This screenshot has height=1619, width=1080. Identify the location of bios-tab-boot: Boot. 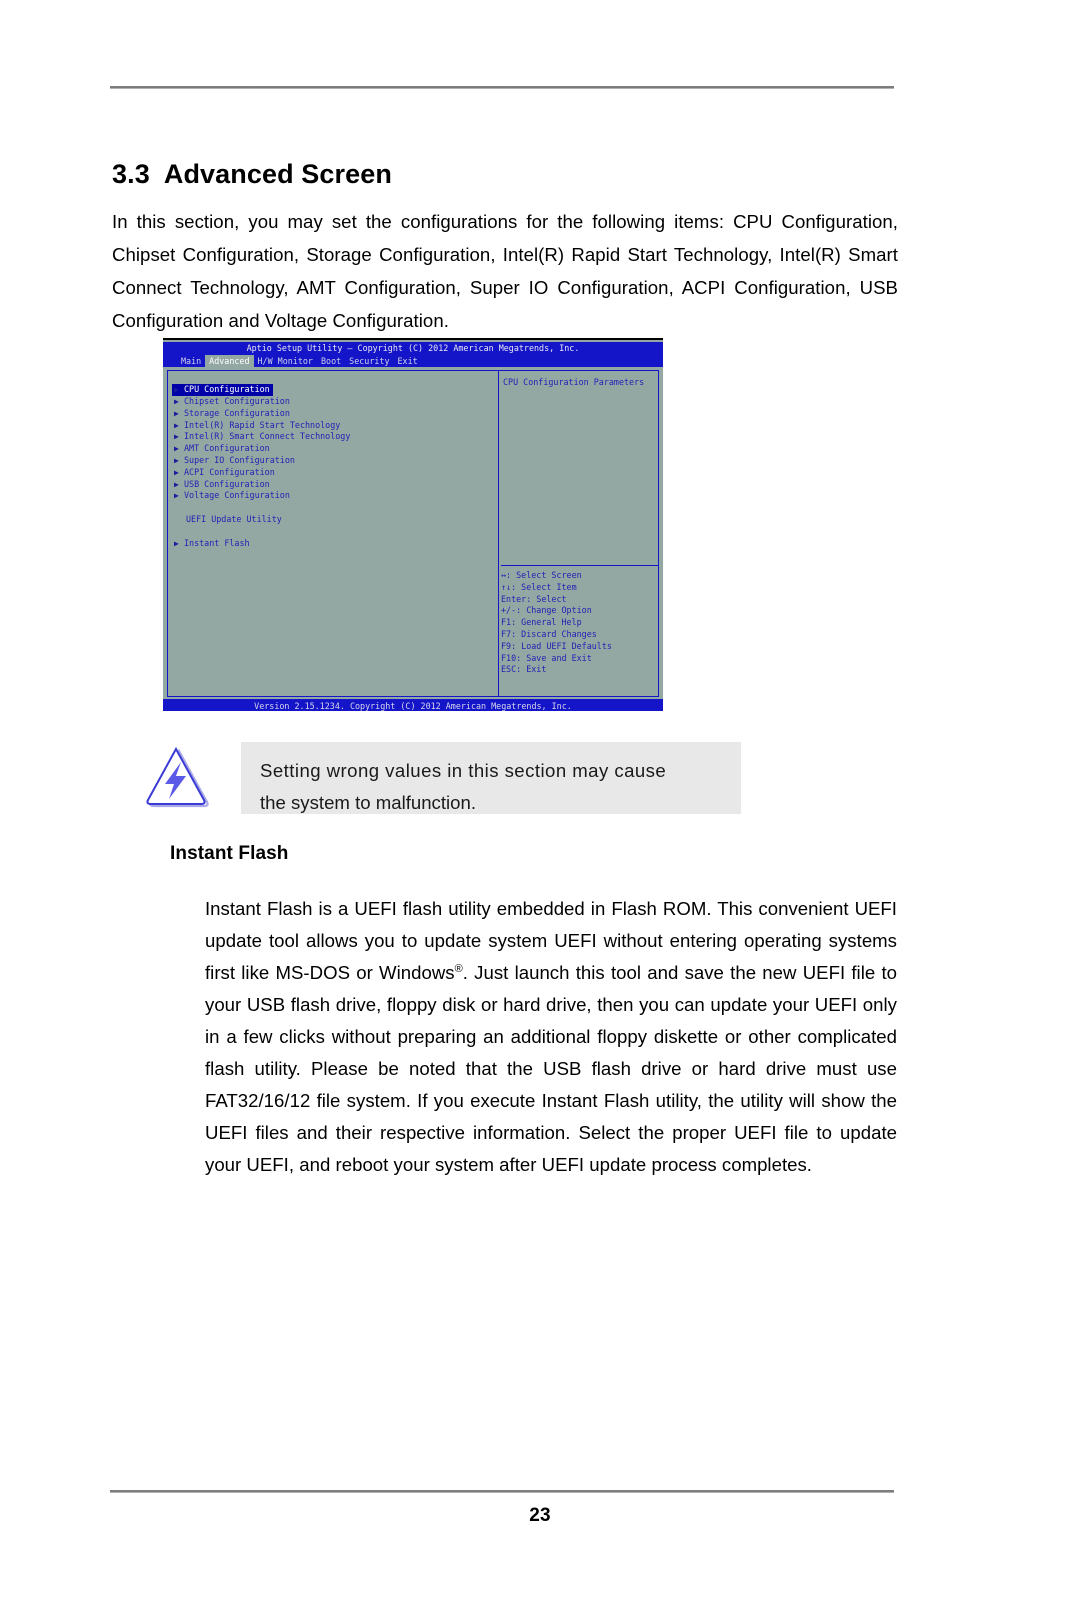
(331, 361).